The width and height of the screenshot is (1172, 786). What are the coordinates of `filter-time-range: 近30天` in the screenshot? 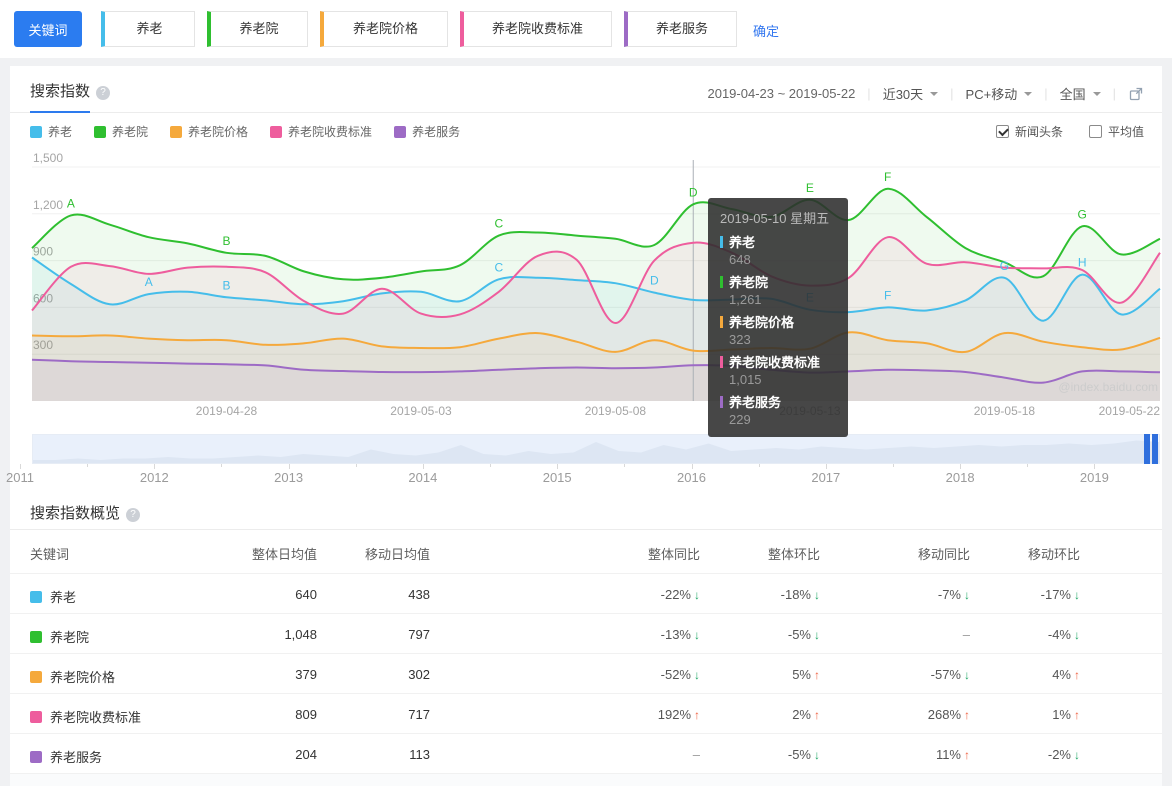 It's located at (910, 93).